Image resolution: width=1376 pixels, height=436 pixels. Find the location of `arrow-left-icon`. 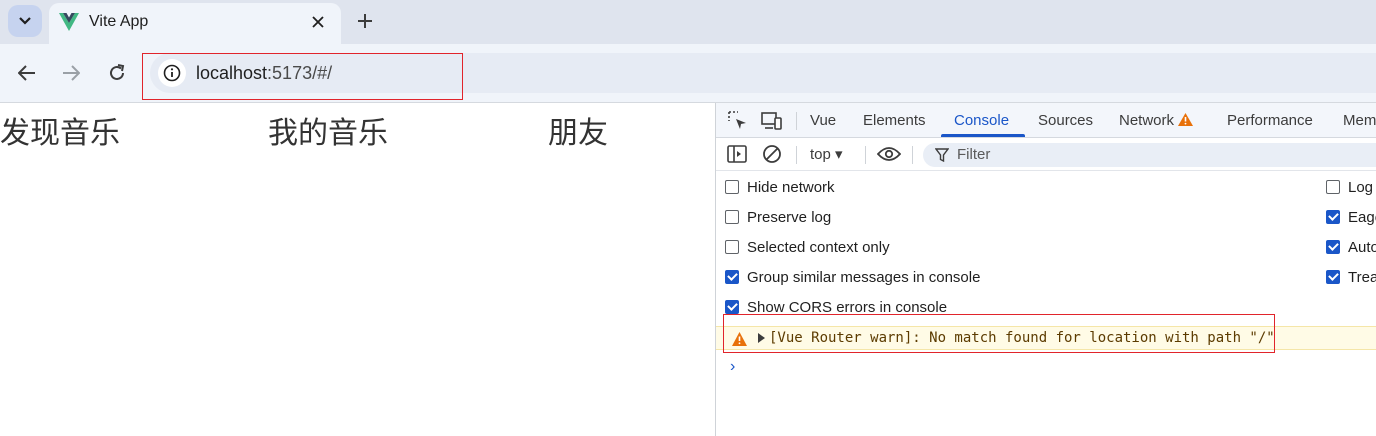

arrow-left-icon is located at coordinates (26, 73).